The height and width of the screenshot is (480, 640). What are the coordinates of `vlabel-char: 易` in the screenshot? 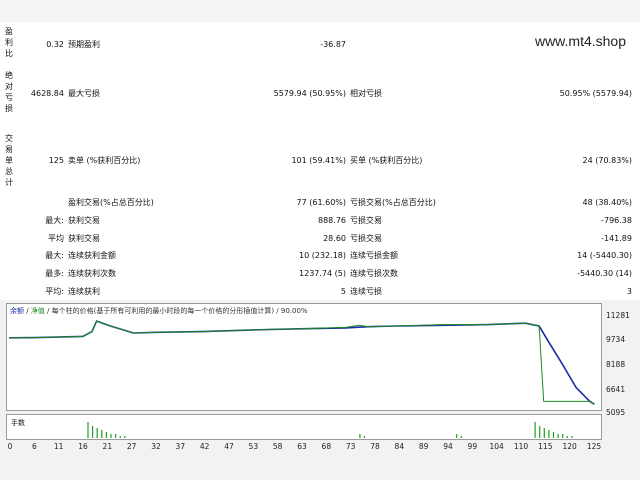 It's located at (9, 149).